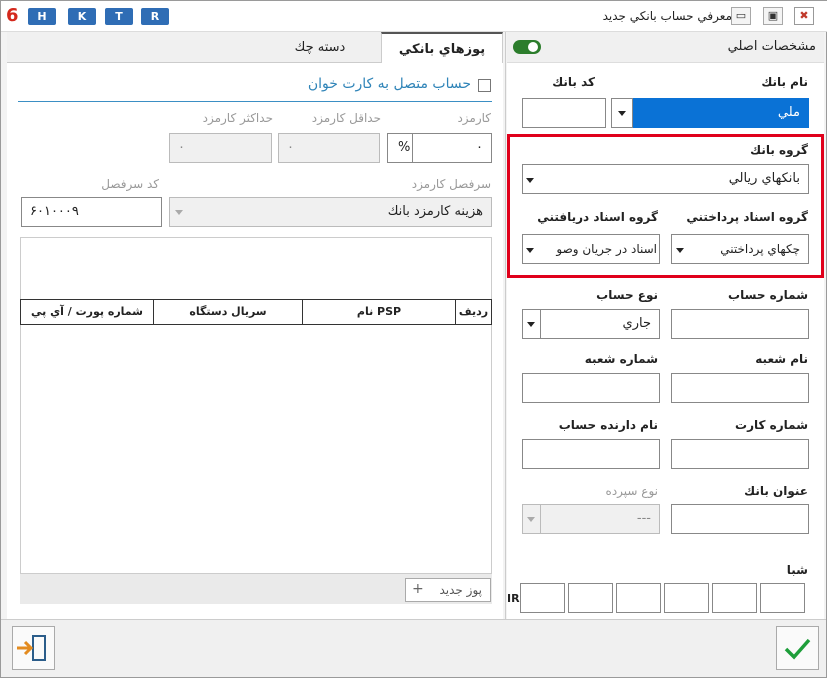 This screenshot has height=678, width=827. Describe the element at coordinates (797, 570) in the screenshot. I see `sheba-label: شبا` at that location.